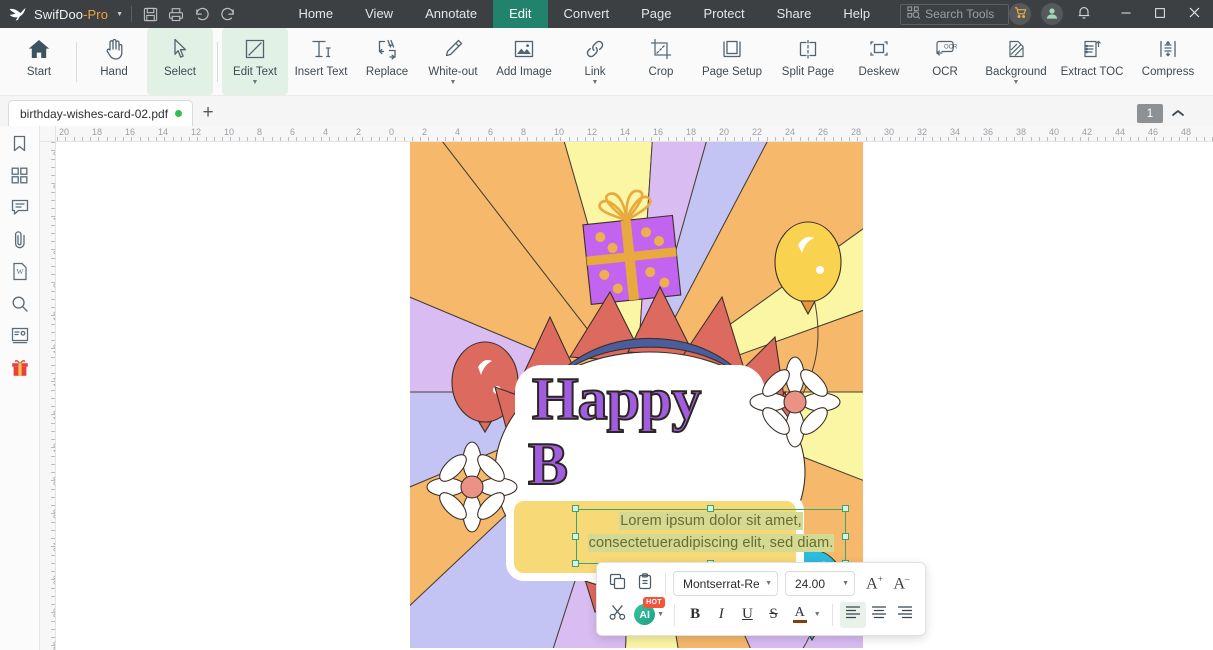 The height and width of the screenshot is (650, 1213). I want to click on strikethrough-button: S, so click(773, 615).